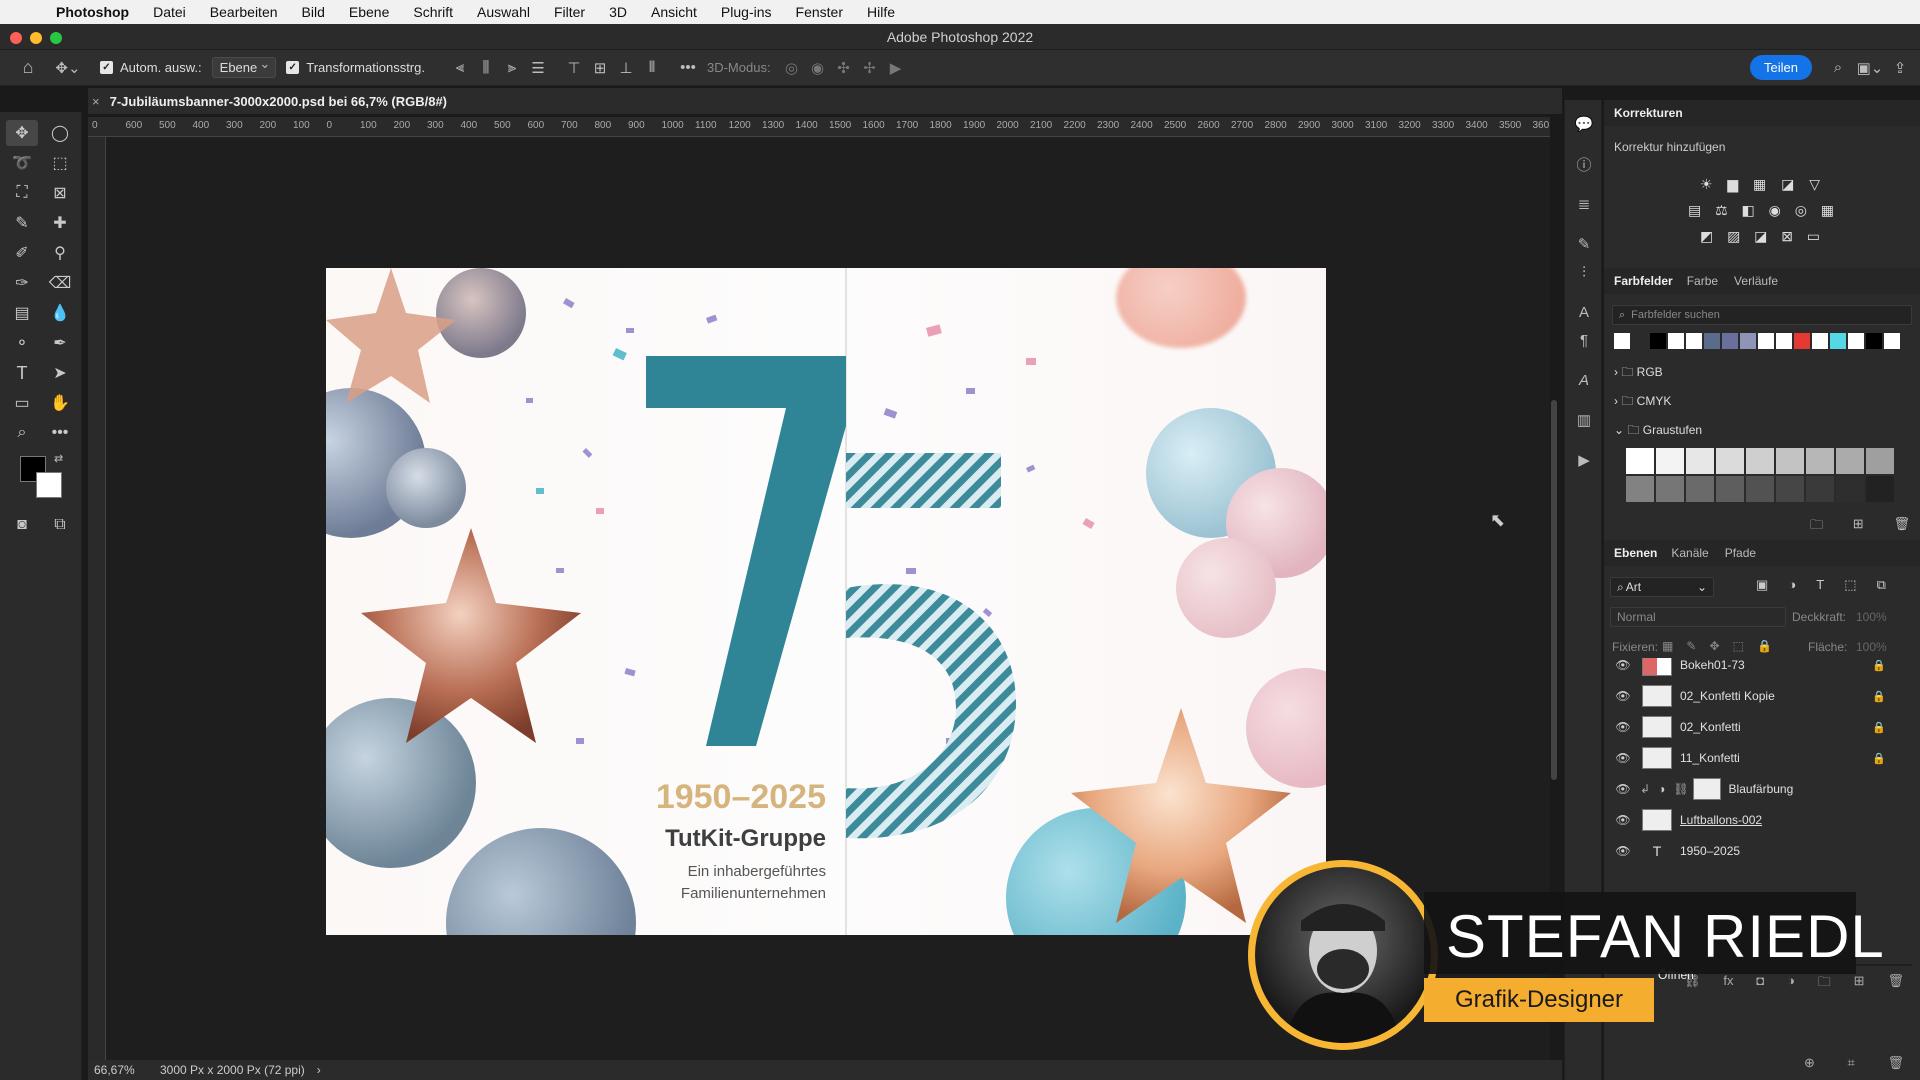 Image resolution: width=1920 pixels, height=1080 pixels. I want to click on fill-value: 100%, so click(1871, 647).